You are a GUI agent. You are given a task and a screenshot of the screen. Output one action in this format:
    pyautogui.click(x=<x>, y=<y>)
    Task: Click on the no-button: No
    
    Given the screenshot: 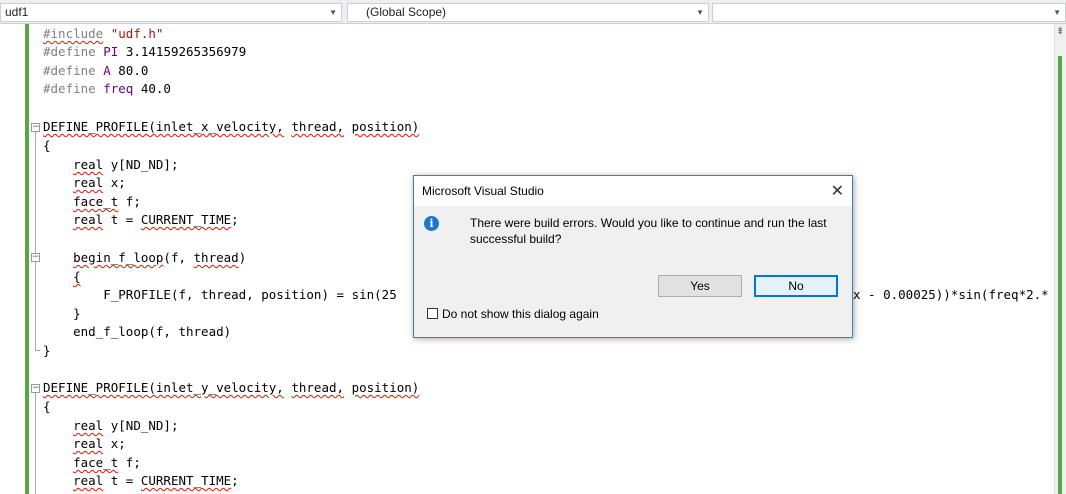 What is the action you would take?
    pyautogui.click(x=796, y=286)
    